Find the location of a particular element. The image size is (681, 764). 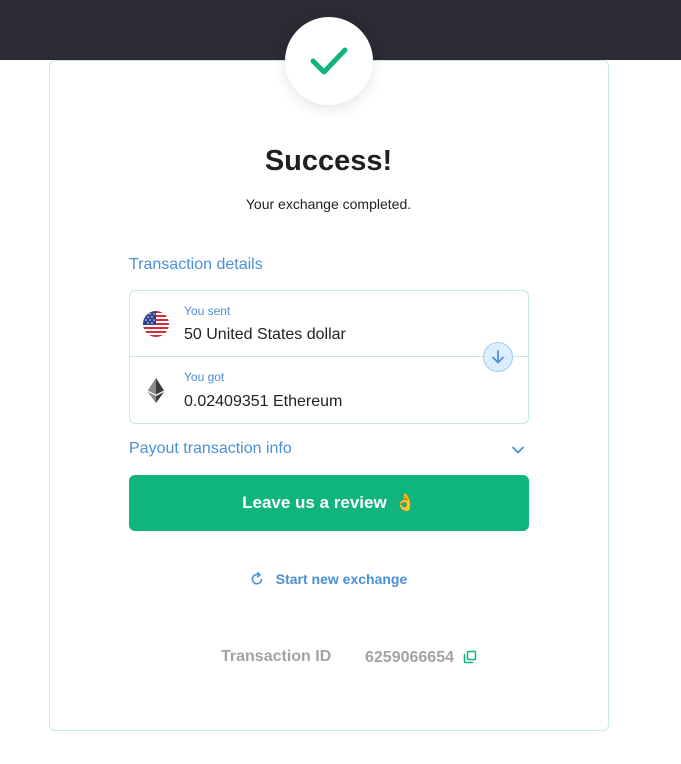

swap-direction-button is located at coordinates (498, 357).